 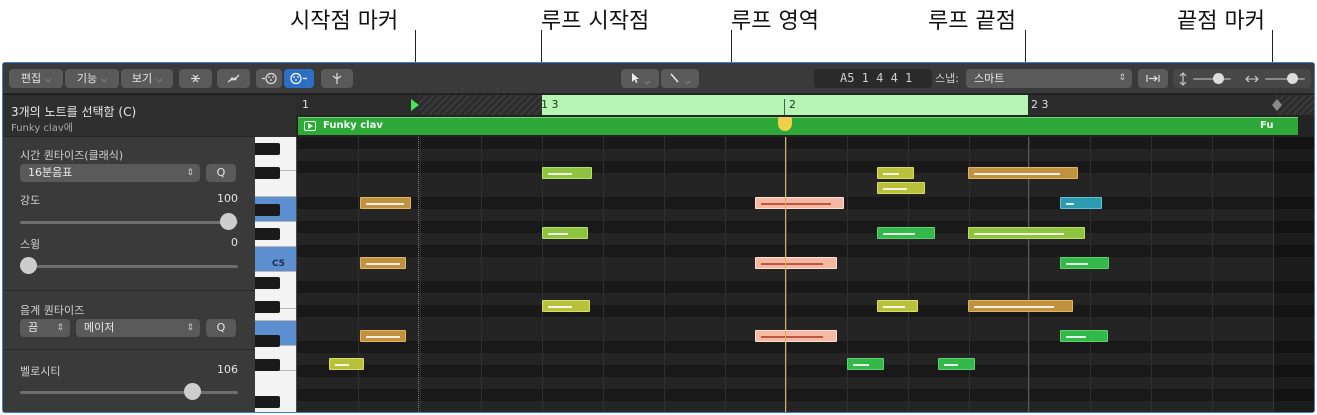 I want to click on vertical-zoom-slider-track, so click(x=1212, y=79).